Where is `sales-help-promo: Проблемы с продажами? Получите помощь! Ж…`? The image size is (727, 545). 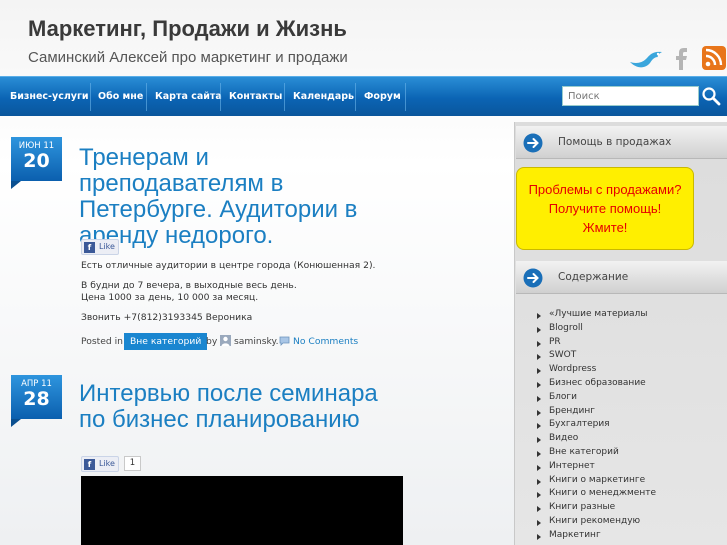 sales-help-promo: Проблемы с продажами? Получите помощь! Ж… is located at coordinates (605, 208).